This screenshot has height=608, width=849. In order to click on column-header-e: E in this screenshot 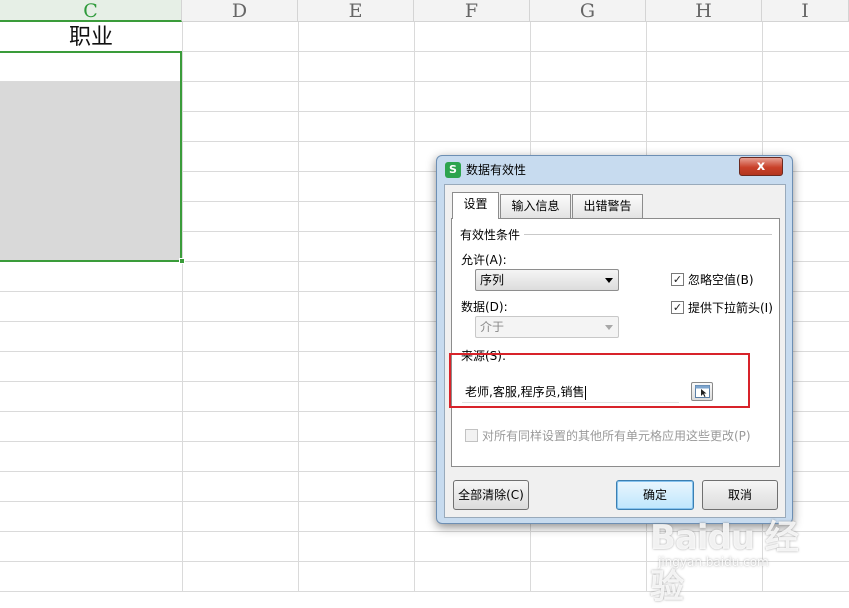, I will do `click(356, 11)`.